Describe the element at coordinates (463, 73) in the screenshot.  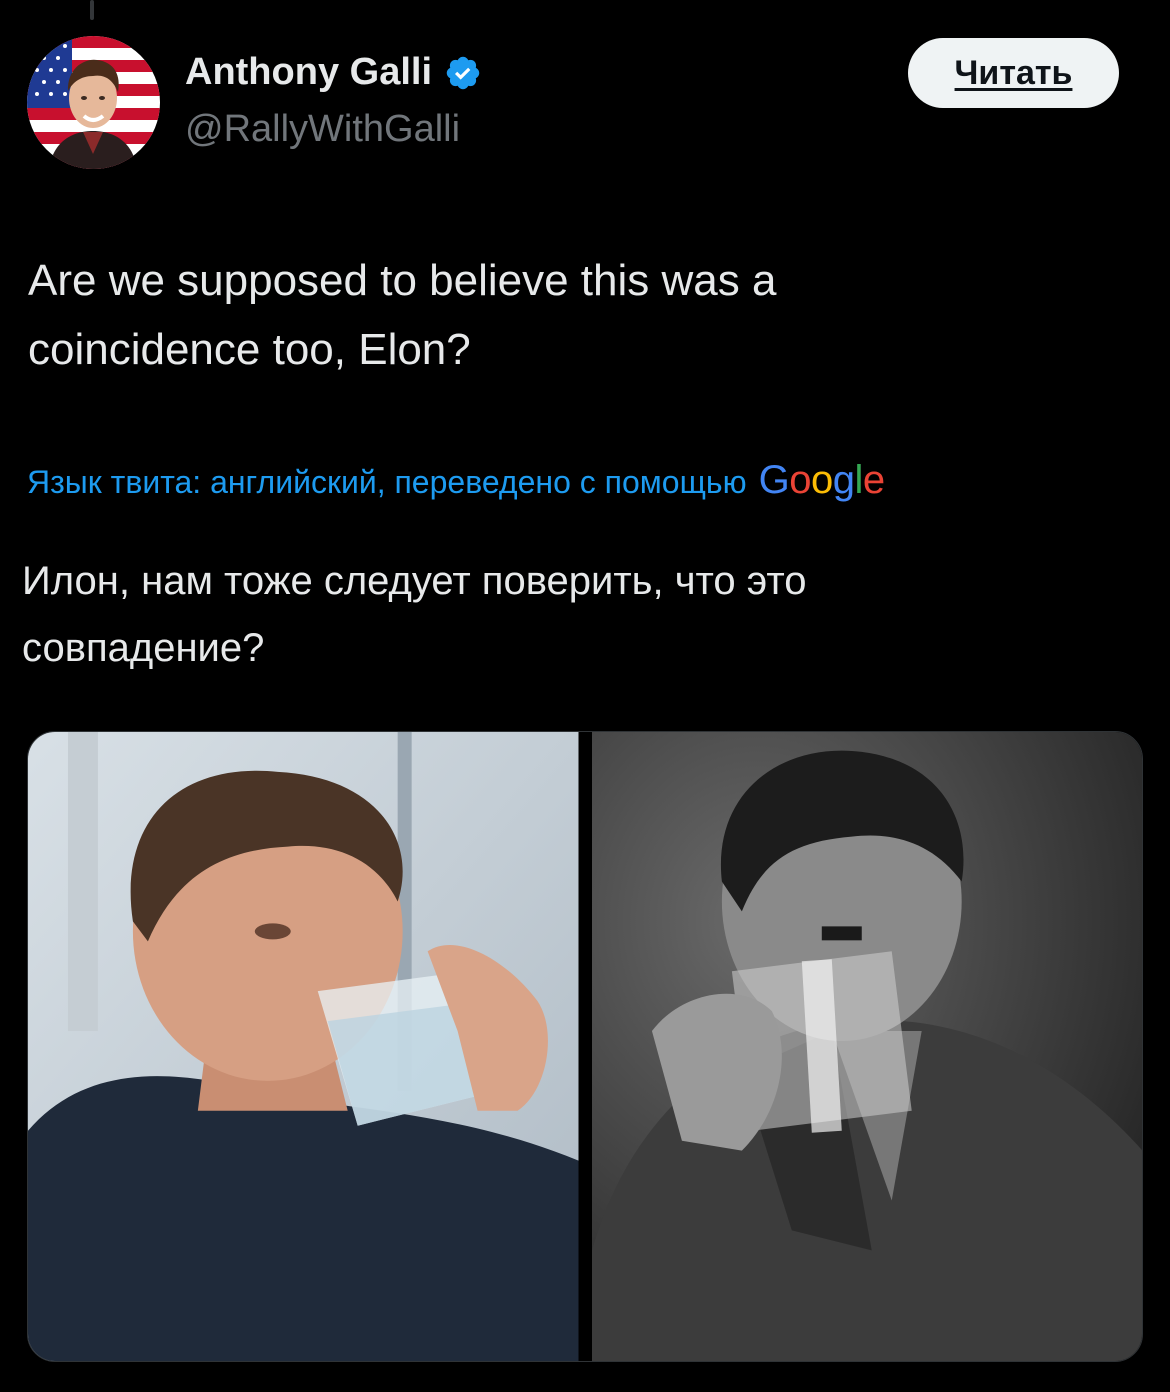
I see `verified-badge-icon` at that location.